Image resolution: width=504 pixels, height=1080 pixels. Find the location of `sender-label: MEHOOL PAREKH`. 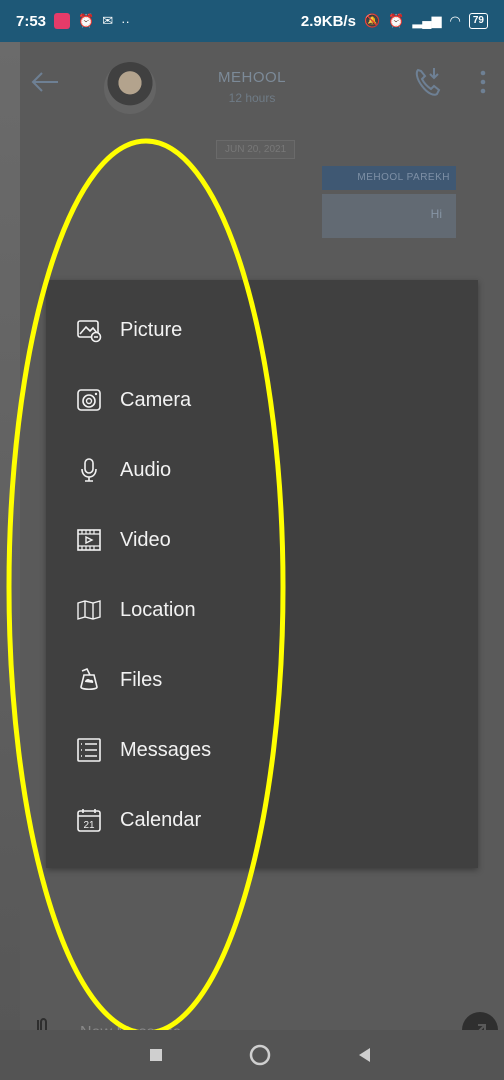

sender-label: MEHOOL PAREKH is located at coordinates (389, 178).